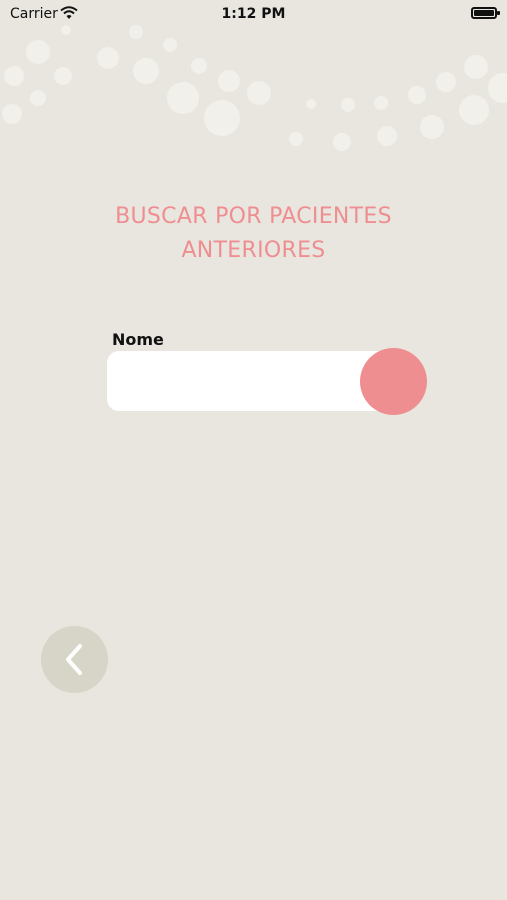  I want to click on back-button, so click(74, 659).